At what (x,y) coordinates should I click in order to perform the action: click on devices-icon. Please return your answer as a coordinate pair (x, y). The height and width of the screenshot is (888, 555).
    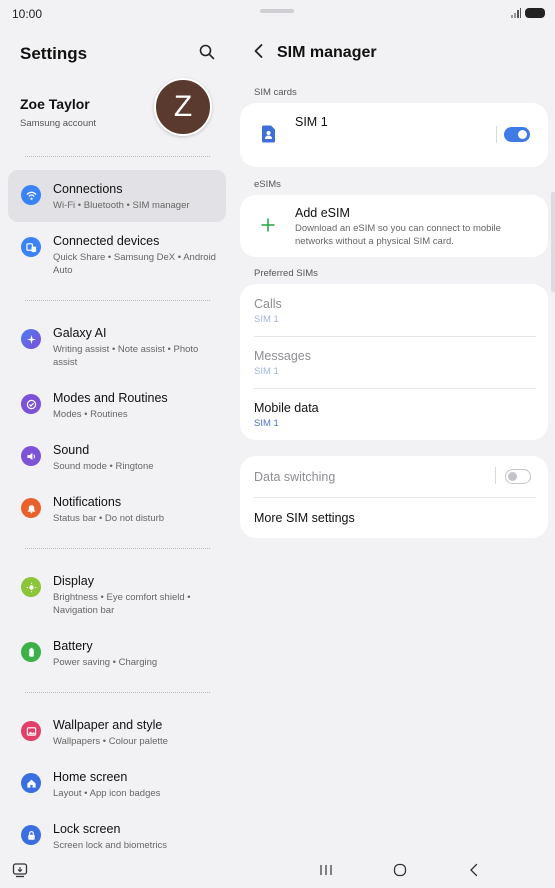
    Looking at the image, I should click on (31, 247).